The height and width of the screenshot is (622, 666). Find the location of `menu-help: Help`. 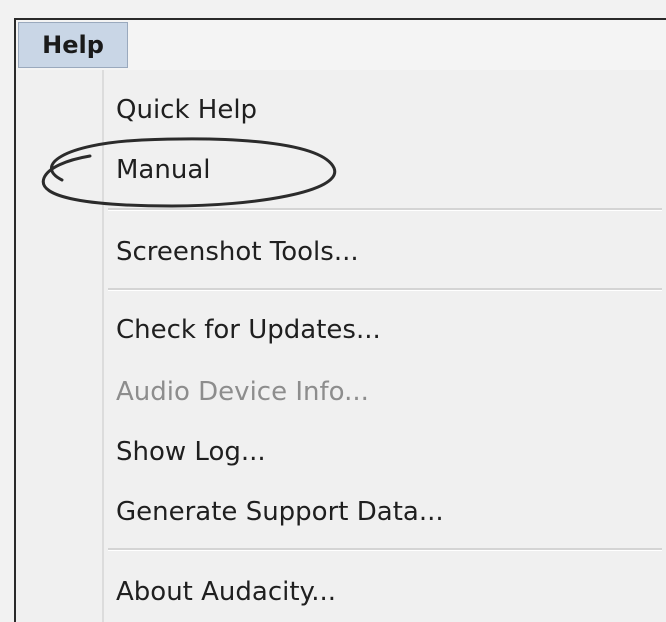

menu-help: Help is located at coordinates (73, 45).